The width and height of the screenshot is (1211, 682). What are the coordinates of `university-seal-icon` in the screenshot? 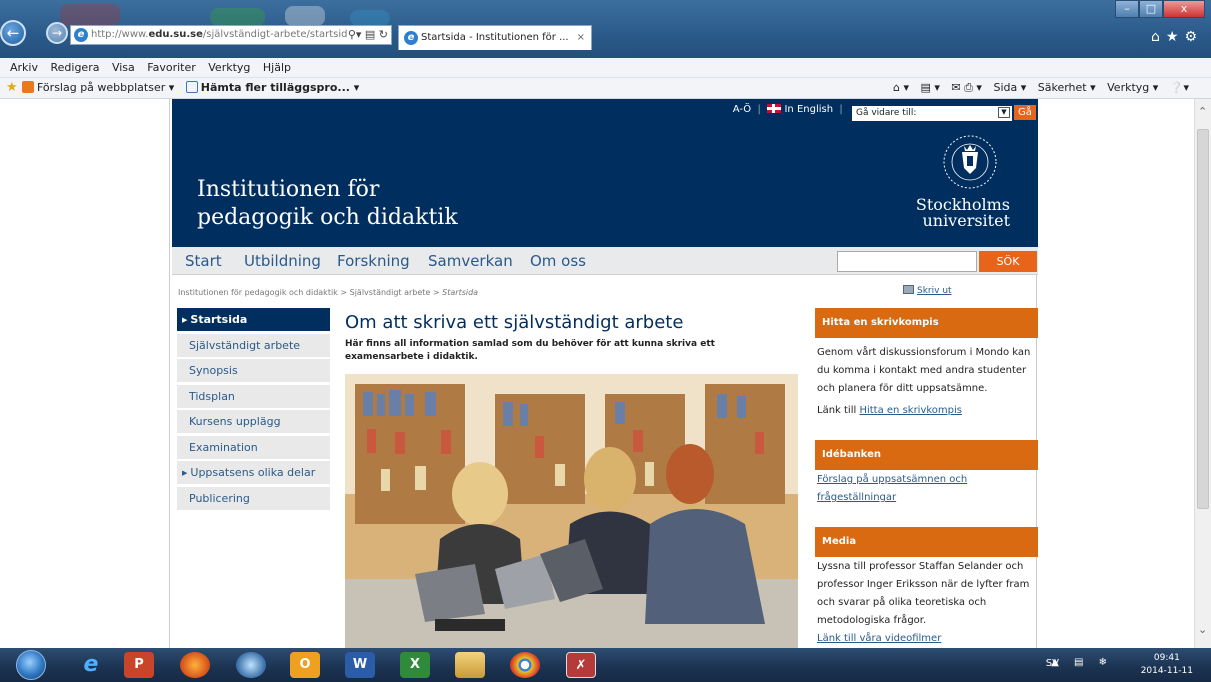 It's located at (970, 162).